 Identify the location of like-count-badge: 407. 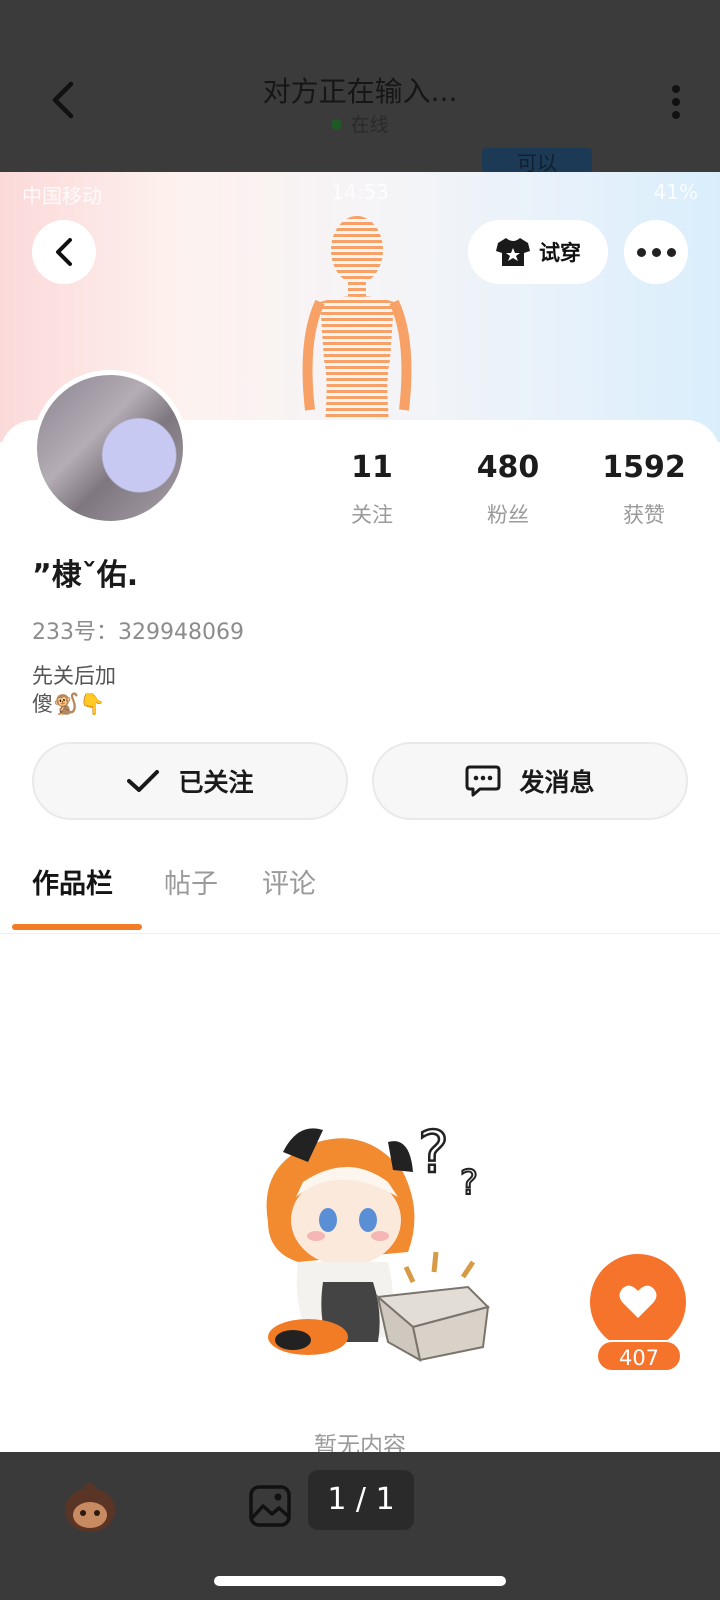
(639, 1356).